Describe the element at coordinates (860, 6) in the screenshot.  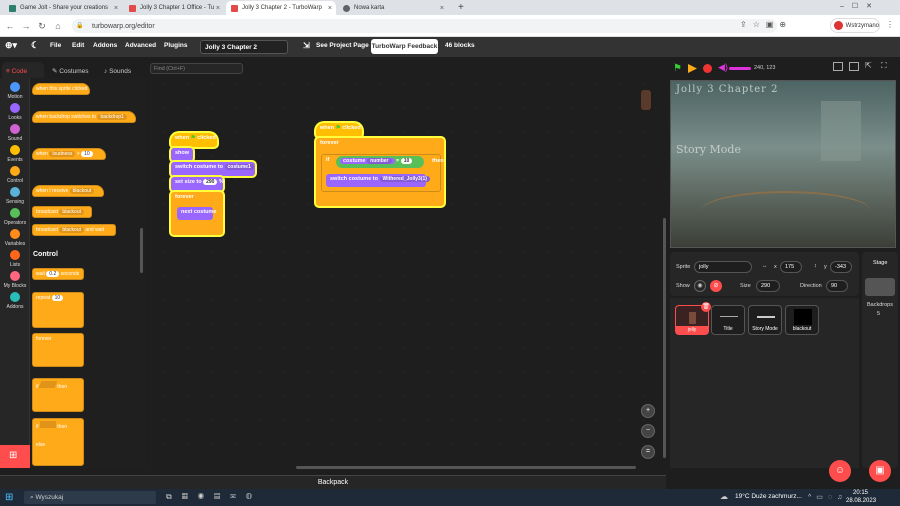
I see `window-controls: –☐✕` at that location.